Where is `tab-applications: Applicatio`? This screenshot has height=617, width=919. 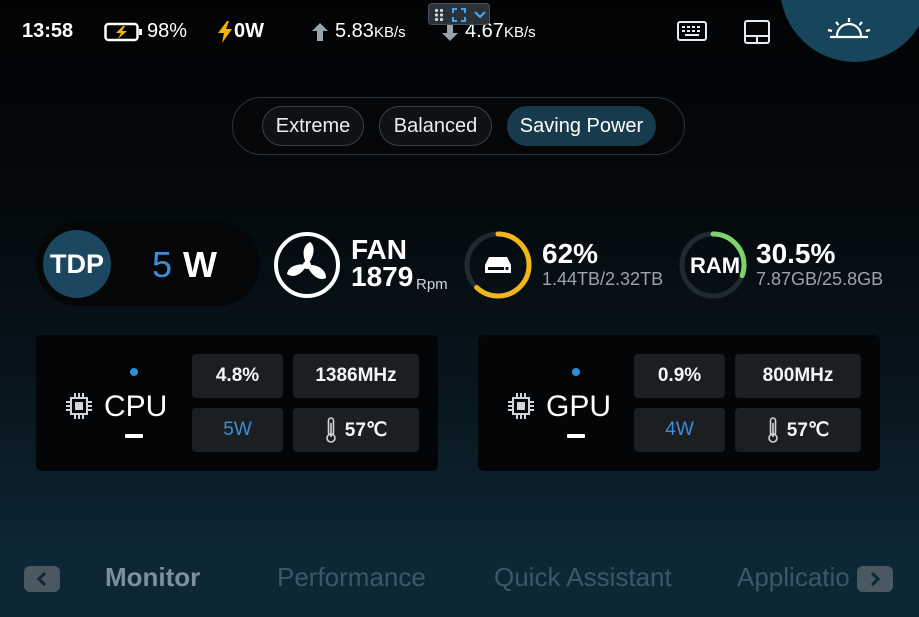 tab-applications: Applicatio is located at coordinates (793, 577).